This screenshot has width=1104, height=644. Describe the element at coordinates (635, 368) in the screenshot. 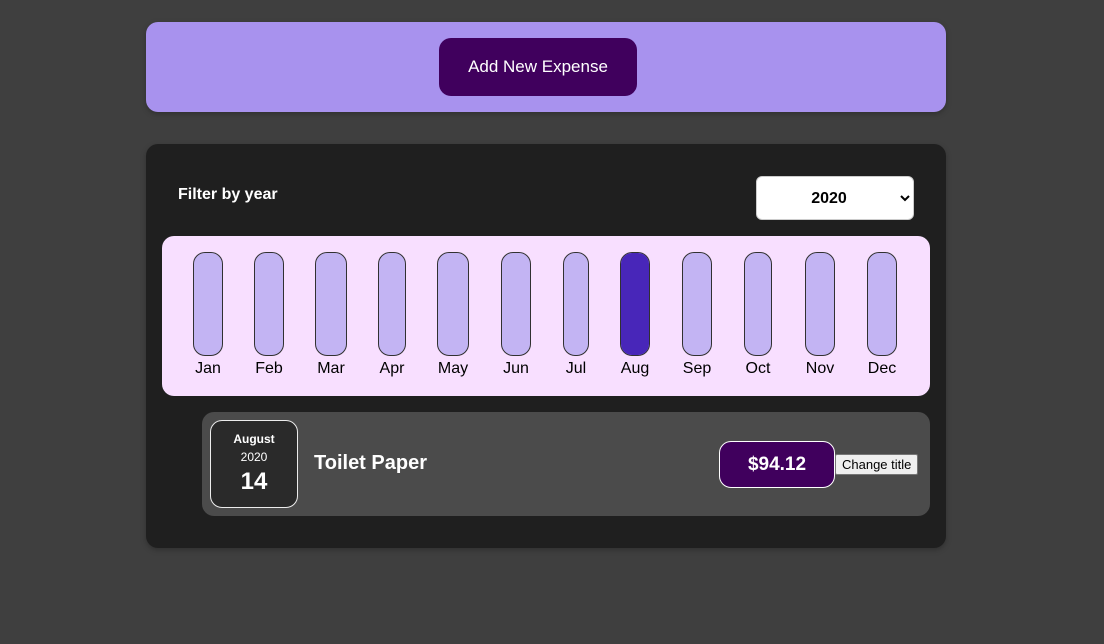

I see `chart-bar-label: Aug` at that location.